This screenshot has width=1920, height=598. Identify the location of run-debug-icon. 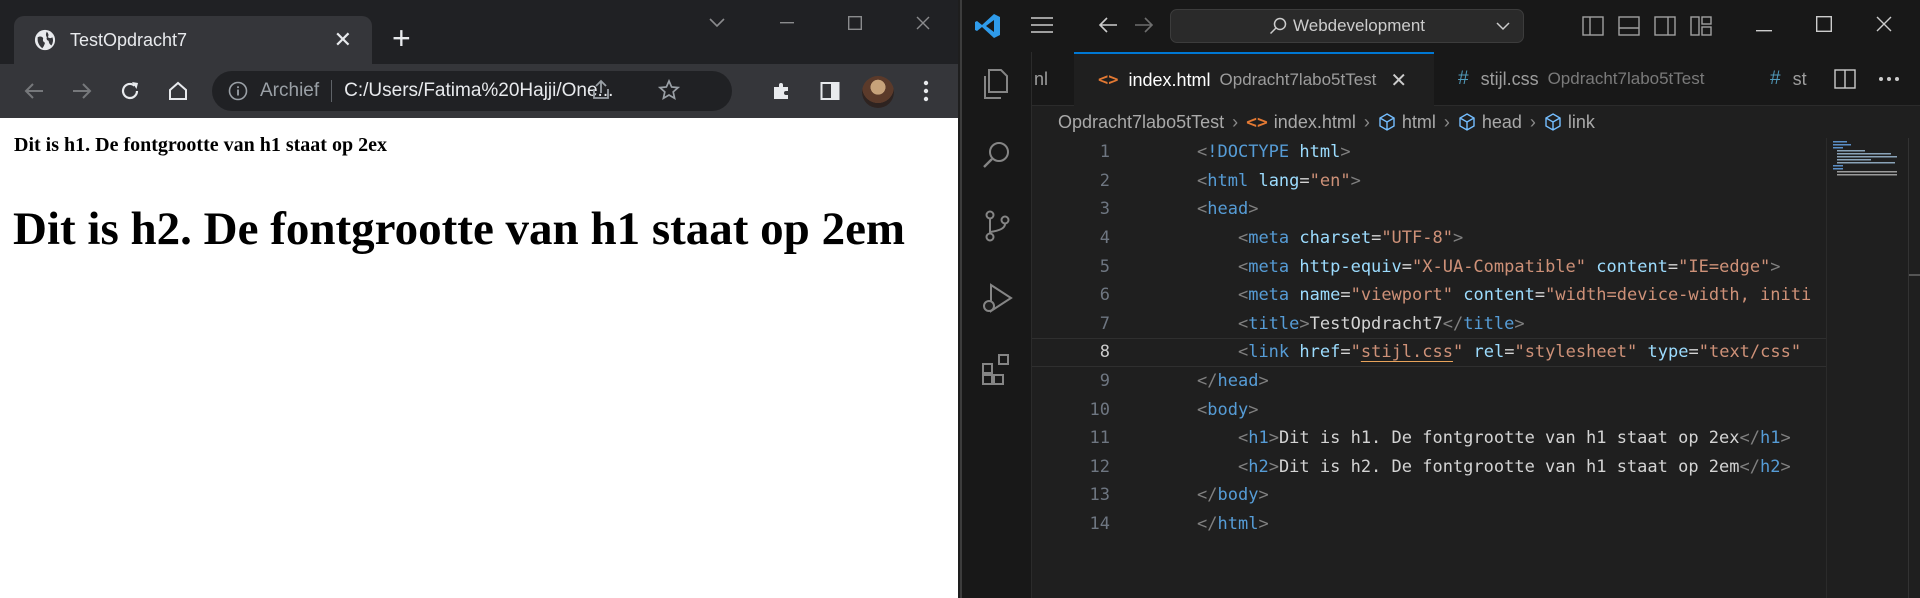
(997, 298).